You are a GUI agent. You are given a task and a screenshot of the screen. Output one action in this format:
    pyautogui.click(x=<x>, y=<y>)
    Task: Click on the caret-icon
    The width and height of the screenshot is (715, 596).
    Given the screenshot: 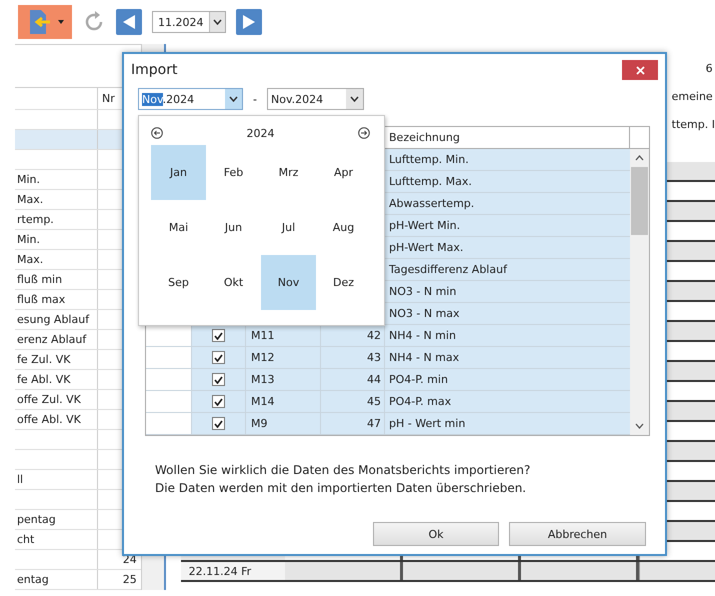 What is the action you would take?
    pyautogui.click(x=61, y=22)
    